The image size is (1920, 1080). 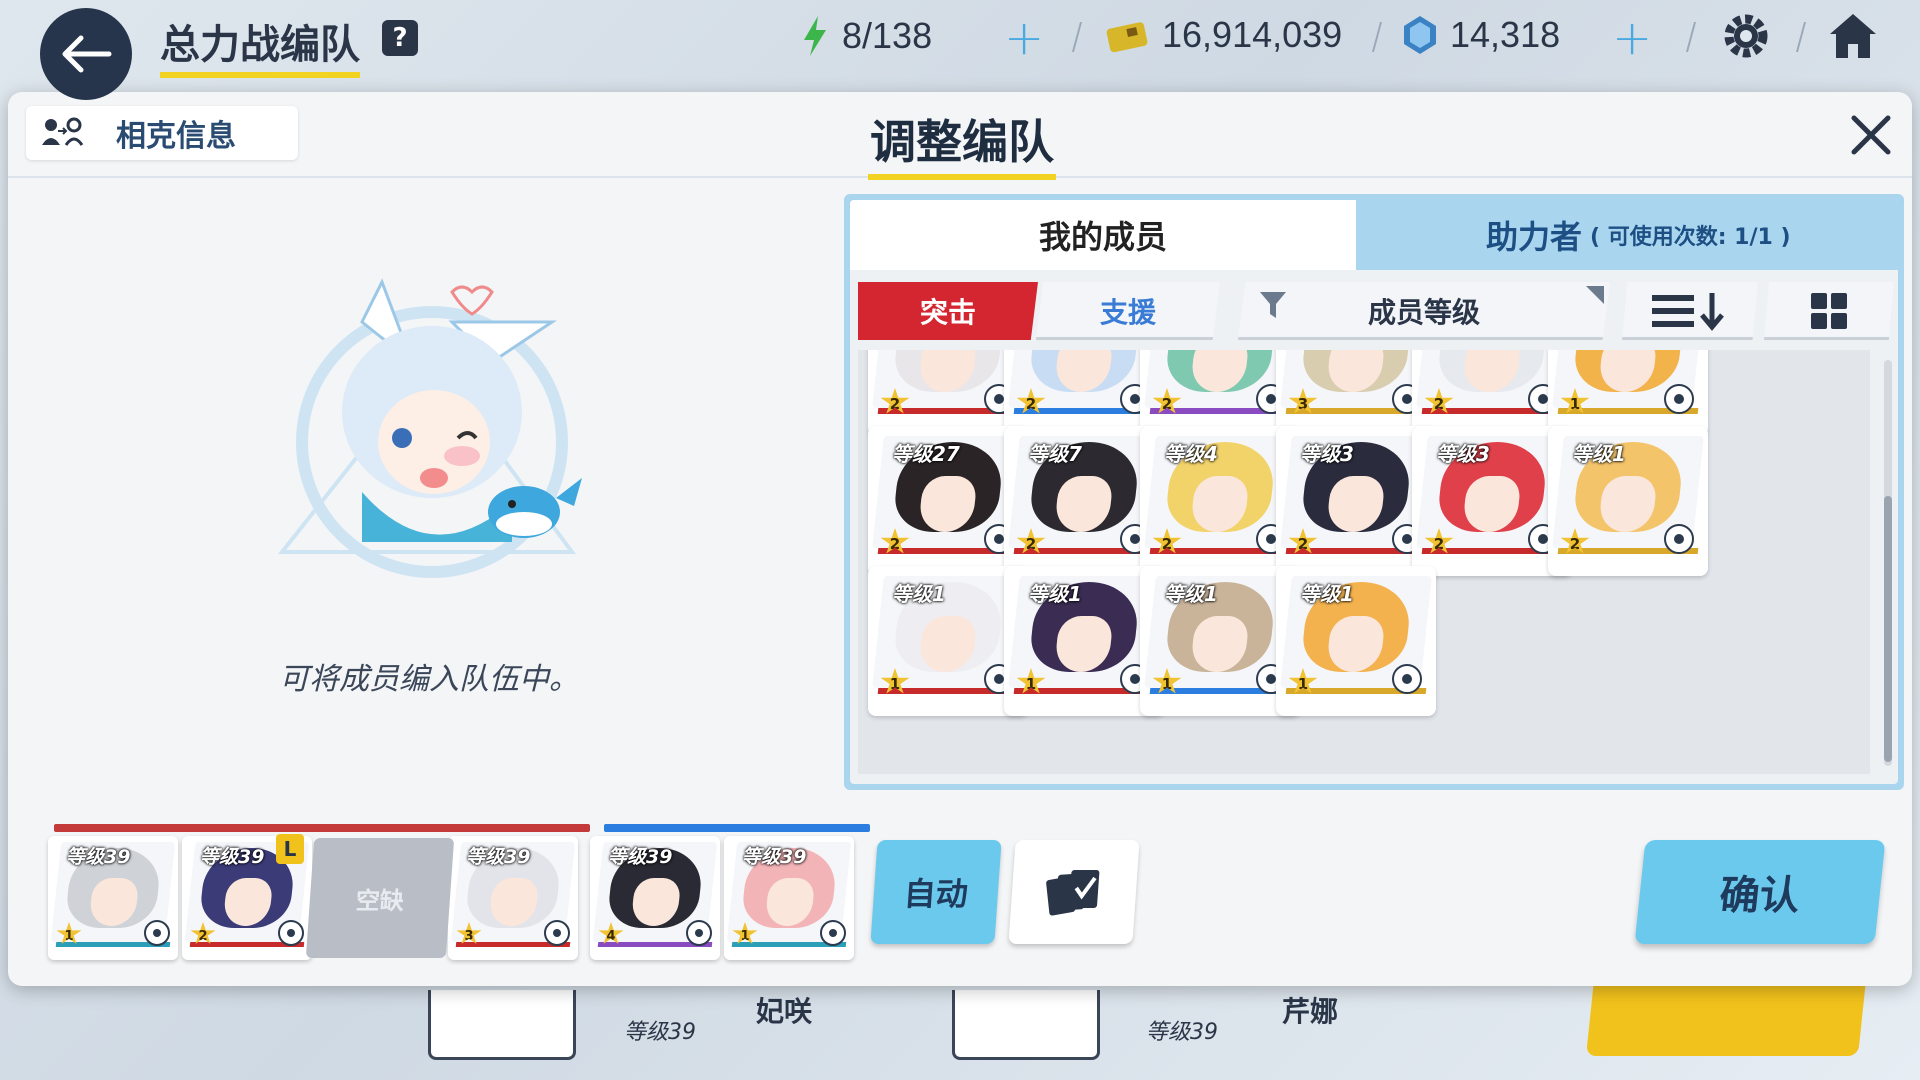 I want to click on tab-my-members: 我的成员, so click(x=1103, y=235).